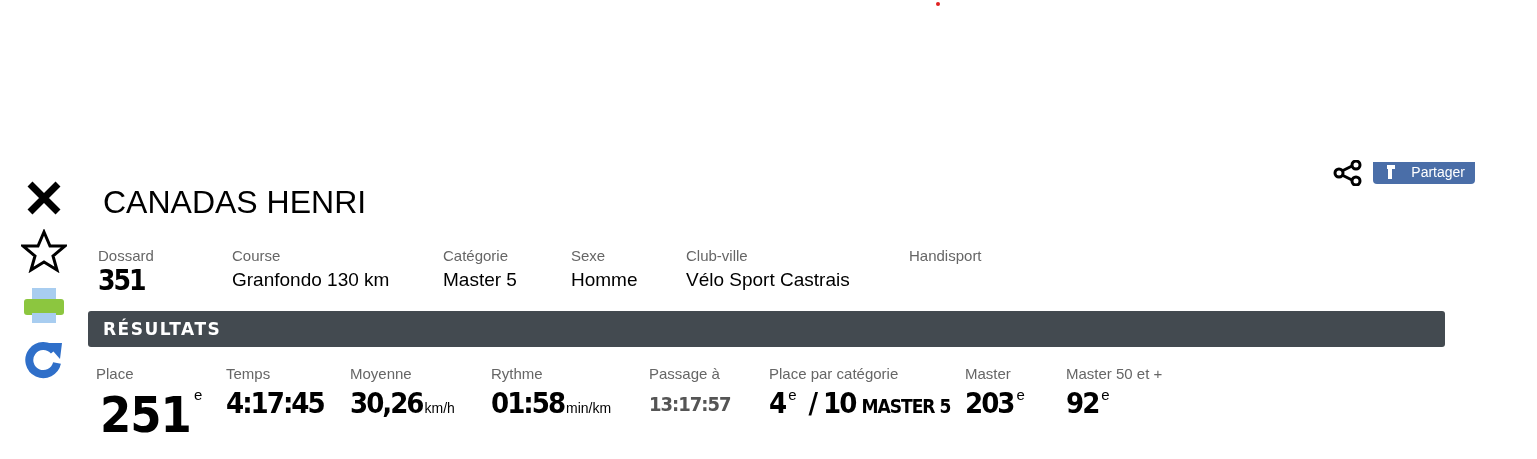 This screenshot has width=1537, height=459. What do you see at coordinates (1390, 172) in the screenshot?
I see `f-icon` at bounding box center [1390, 172].